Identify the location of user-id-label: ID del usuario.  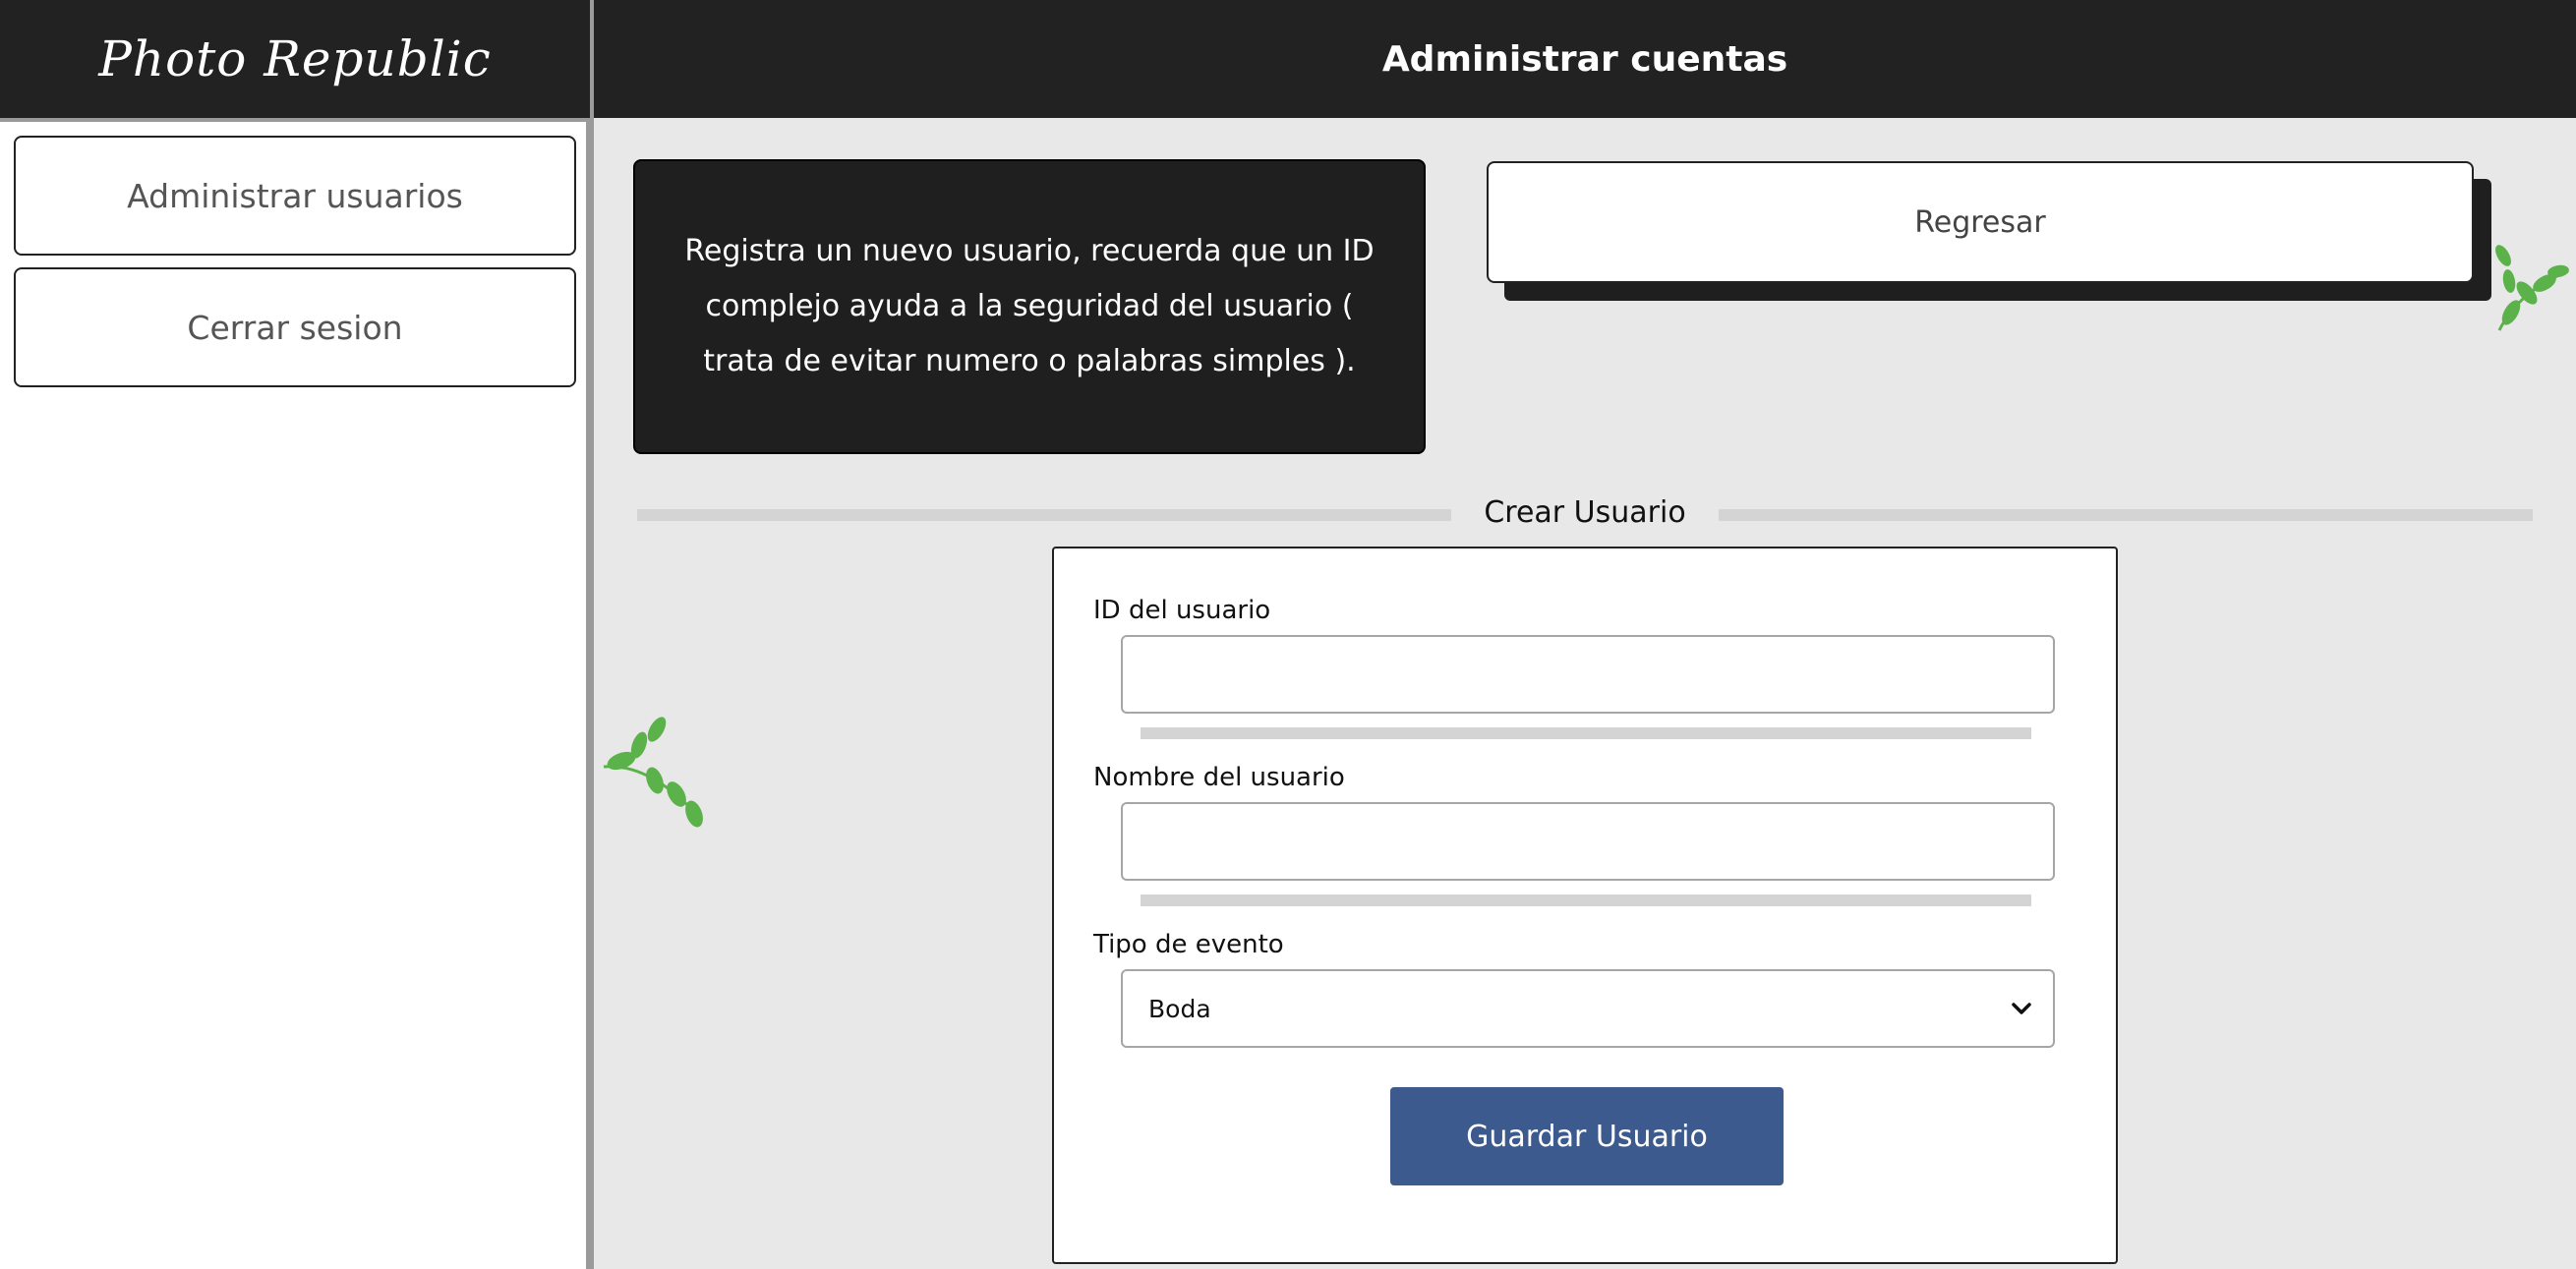
(1182, 610).